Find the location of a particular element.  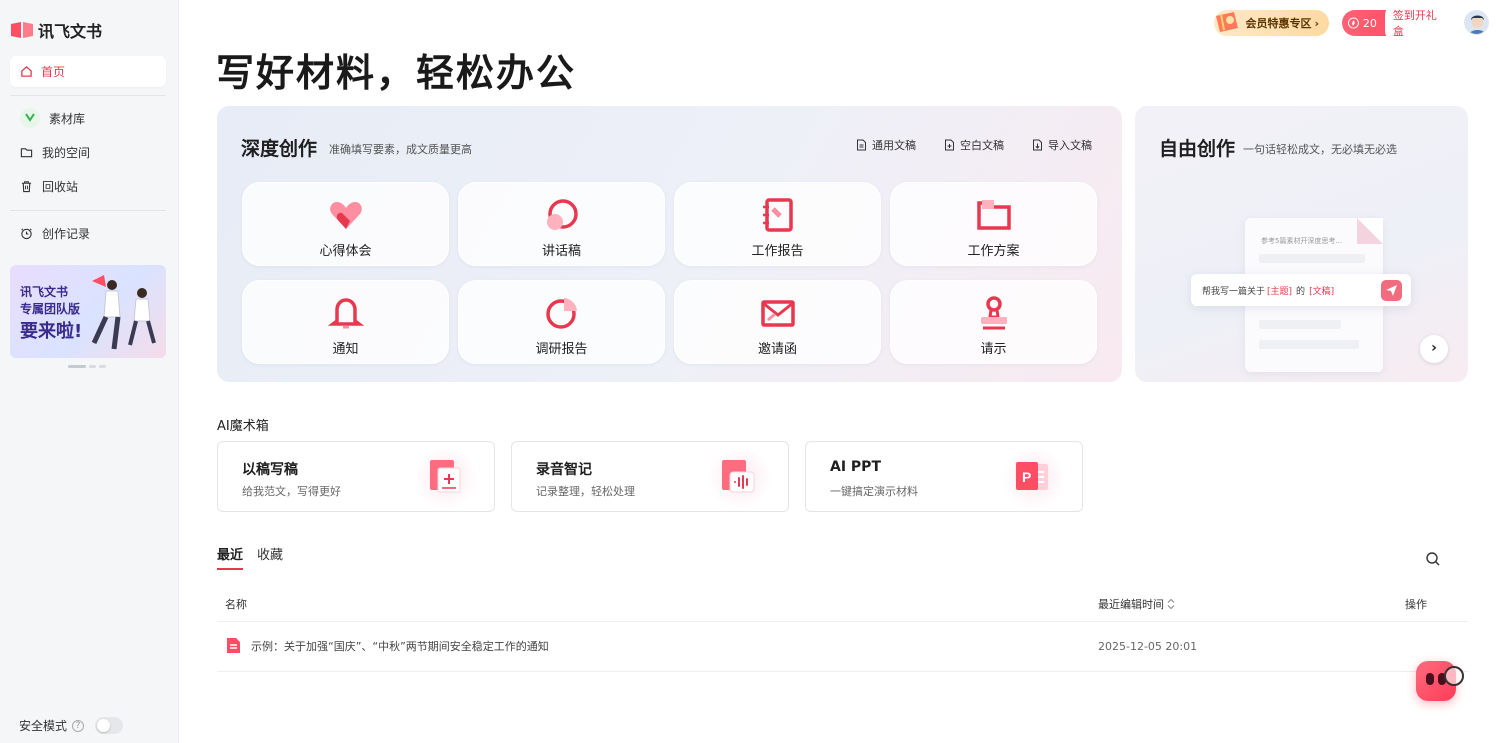

sidebar-item-trash: 回收站 is located at coordinates (88, 186).